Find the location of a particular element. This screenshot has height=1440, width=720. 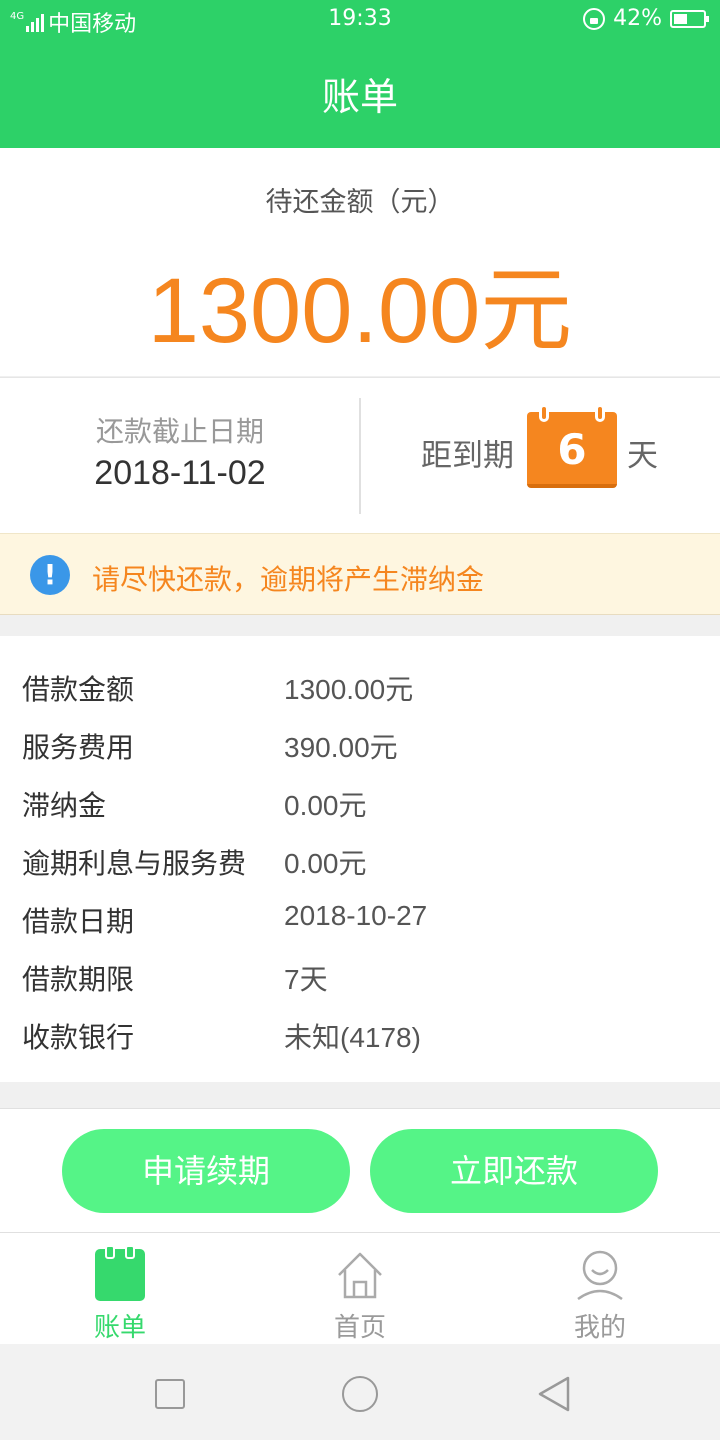

days-remaining-label: 距到期 is located at coordinates (467, 456).